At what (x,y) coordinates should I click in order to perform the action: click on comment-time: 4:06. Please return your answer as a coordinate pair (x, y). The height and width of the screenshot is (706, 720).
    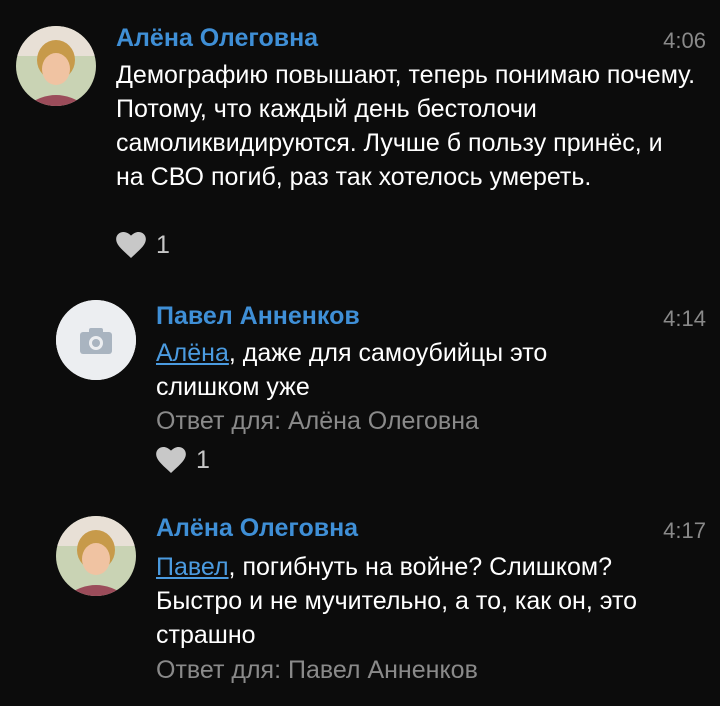
    Looking at the image, I should click on (684, 40).